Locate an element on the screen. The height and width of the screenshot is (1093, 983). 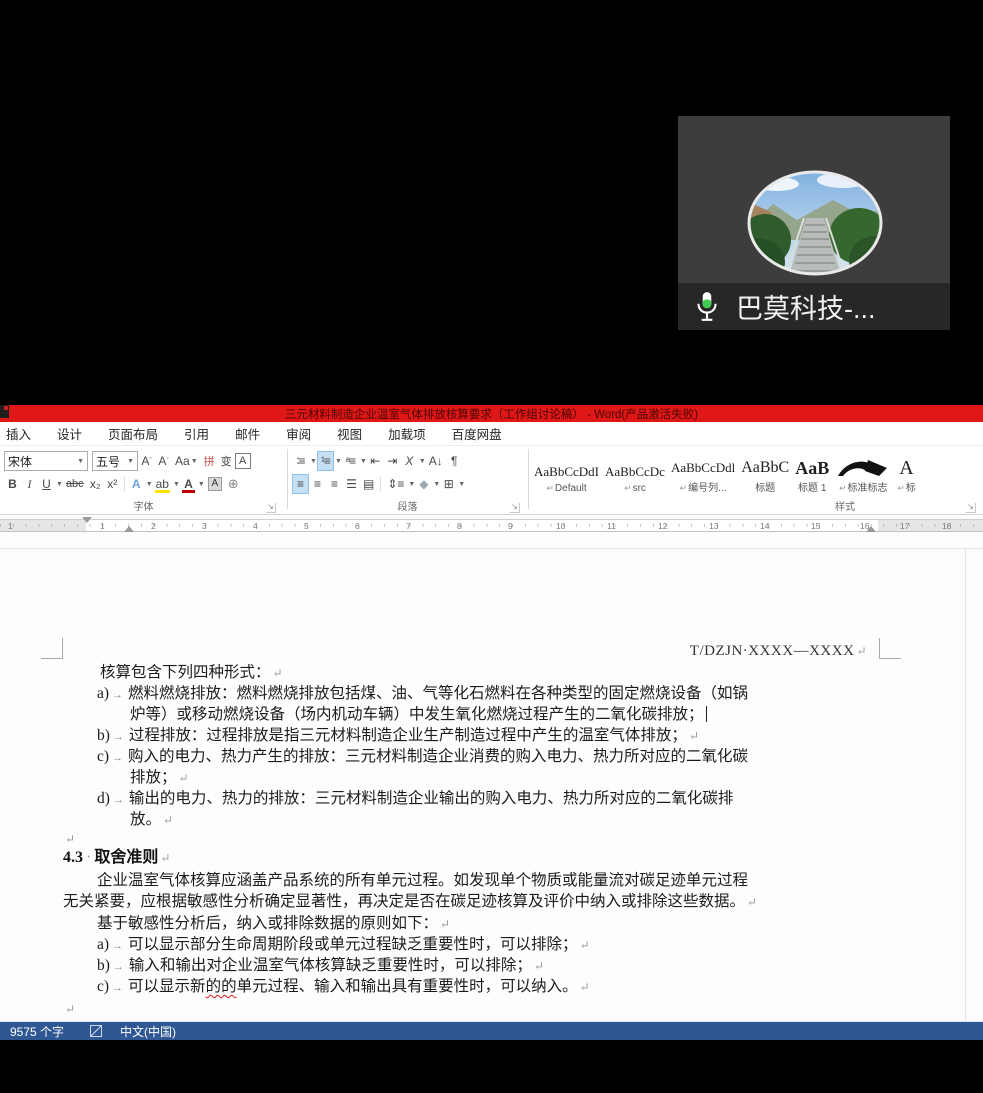
enclose-characters-icon: ⊕ is located at coordinates (233, 484).